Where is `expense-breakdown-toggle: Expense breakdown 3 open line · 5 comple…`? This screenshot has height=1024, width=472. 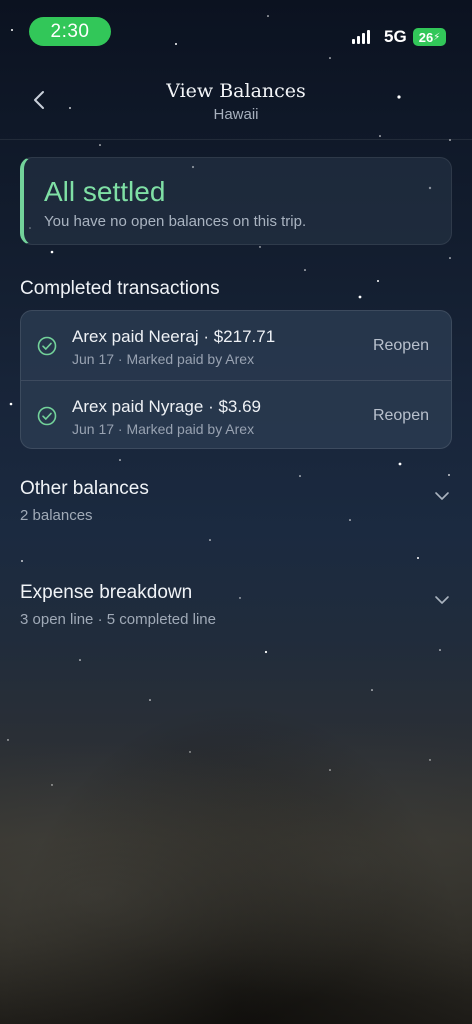 expense-breakdown-toggle: Expense breakdown 3 open line · 5 comple… is located at coordinates (236, 612).